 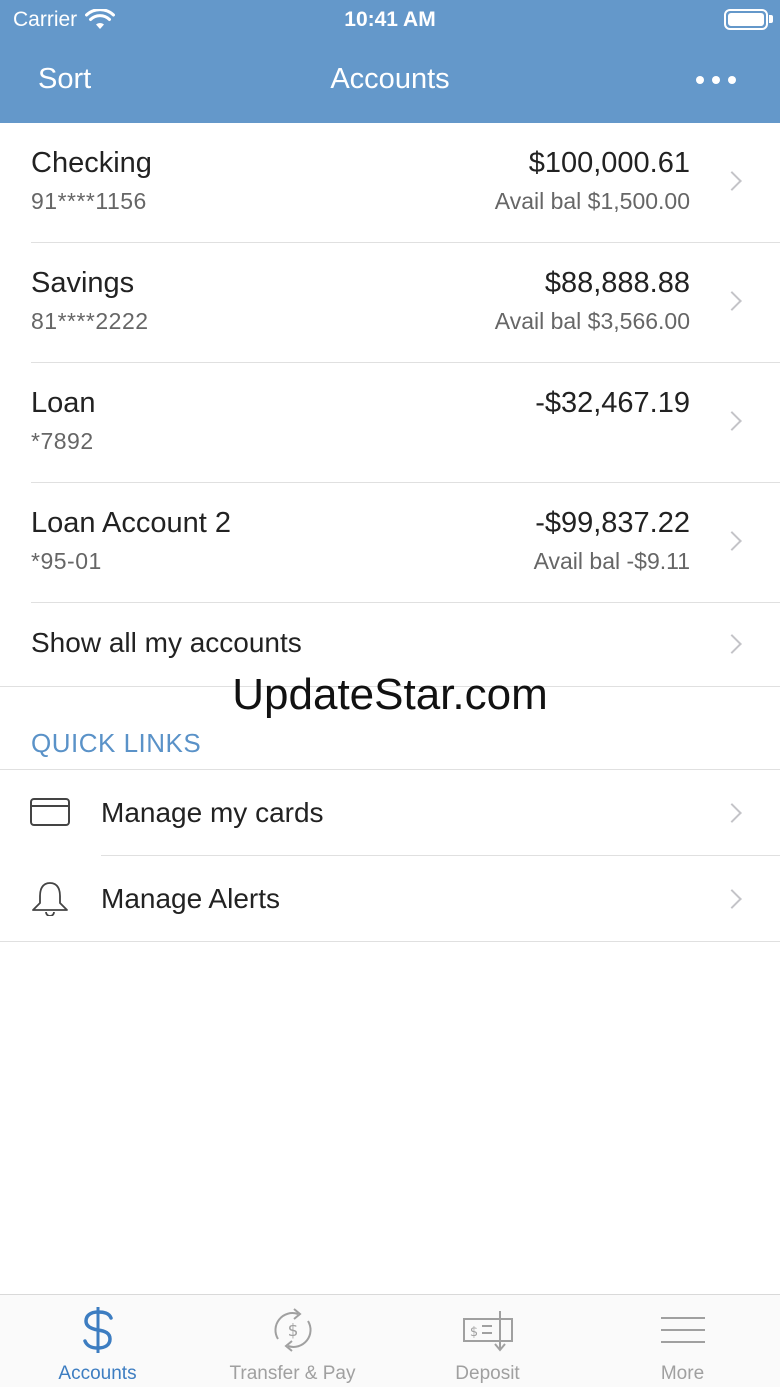 I want to click on status-time: 10:41 AM, so click(x=390, y=19).